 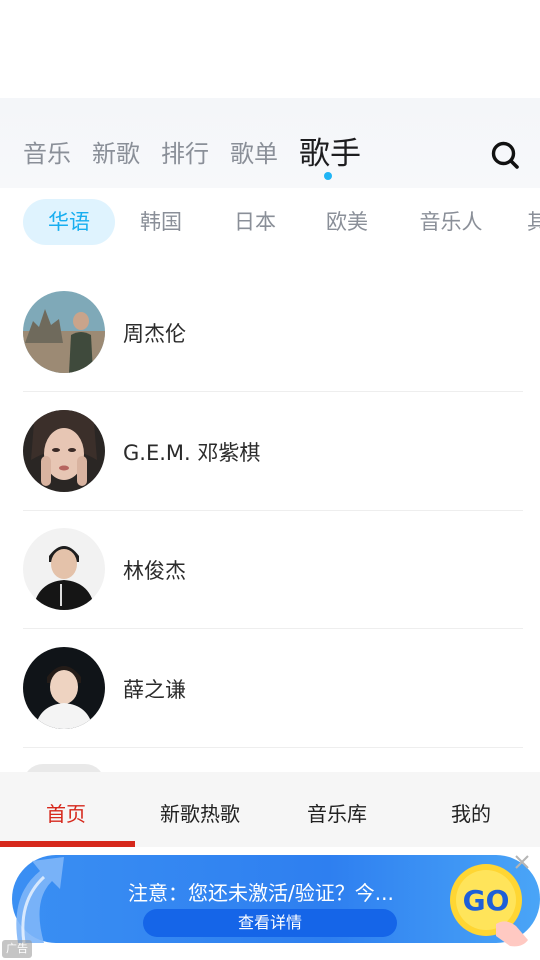 I want to click on singer-row: G.E.M. 邓紫棋, so click(x=273, y=452).